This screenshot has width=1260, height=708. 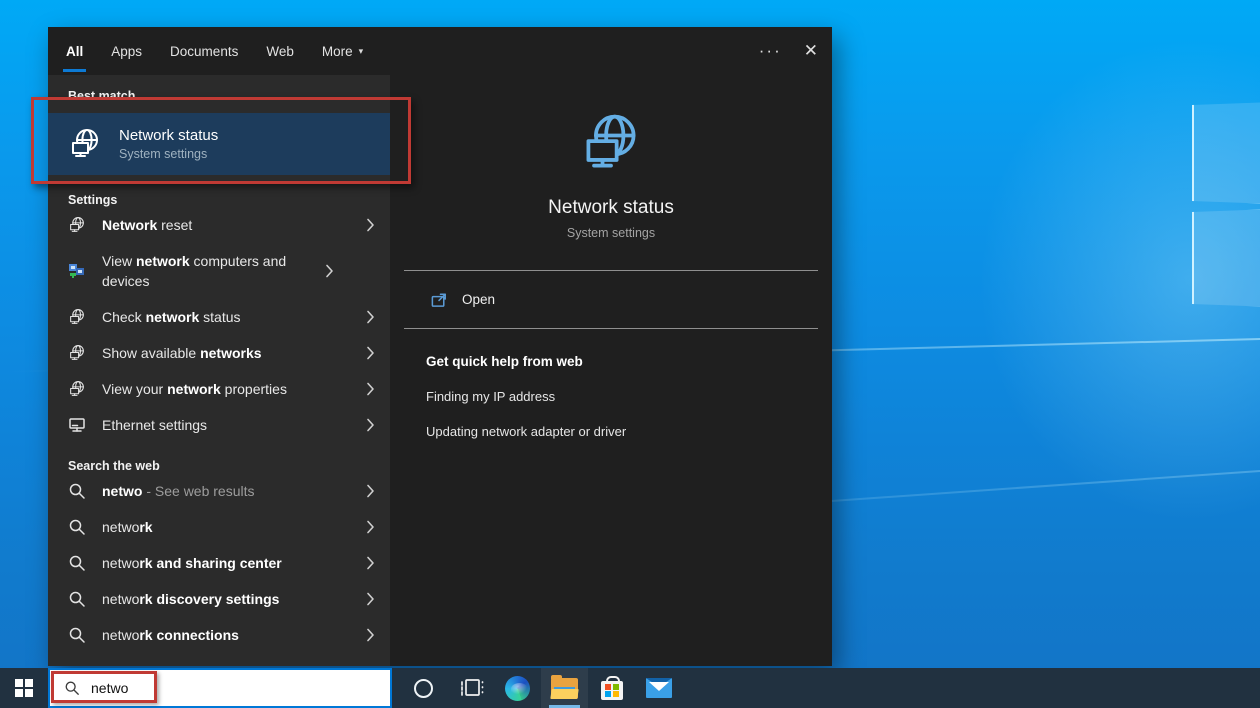 I want to click on help-link: Updating network adapter or driver, so click(x=611, y=431).